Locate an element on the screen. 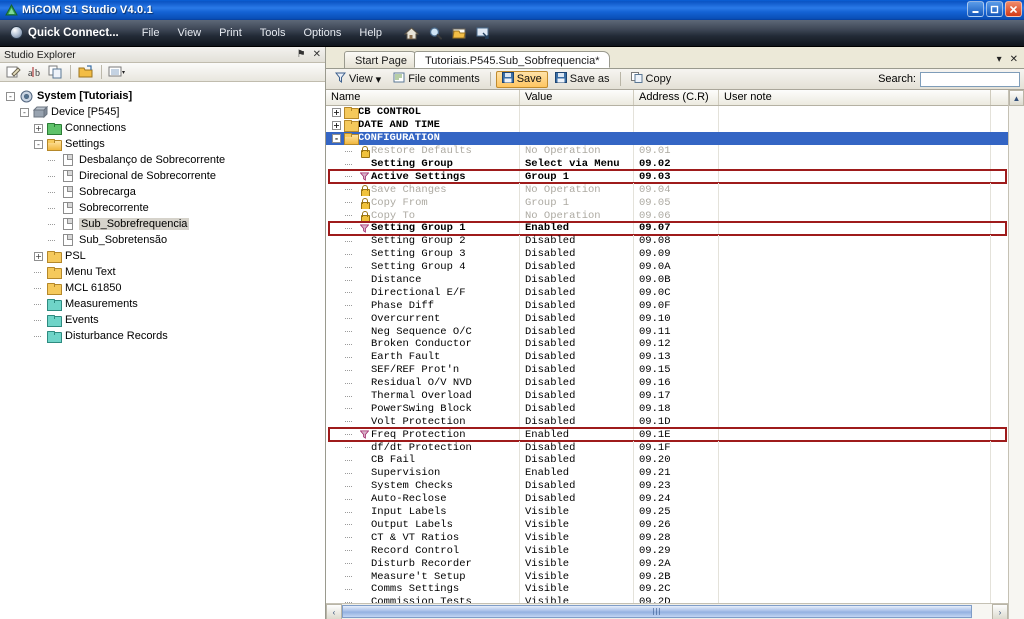  table-row: Auto-Reclose Disabled 09.24 is located at coordinates (667, 499).